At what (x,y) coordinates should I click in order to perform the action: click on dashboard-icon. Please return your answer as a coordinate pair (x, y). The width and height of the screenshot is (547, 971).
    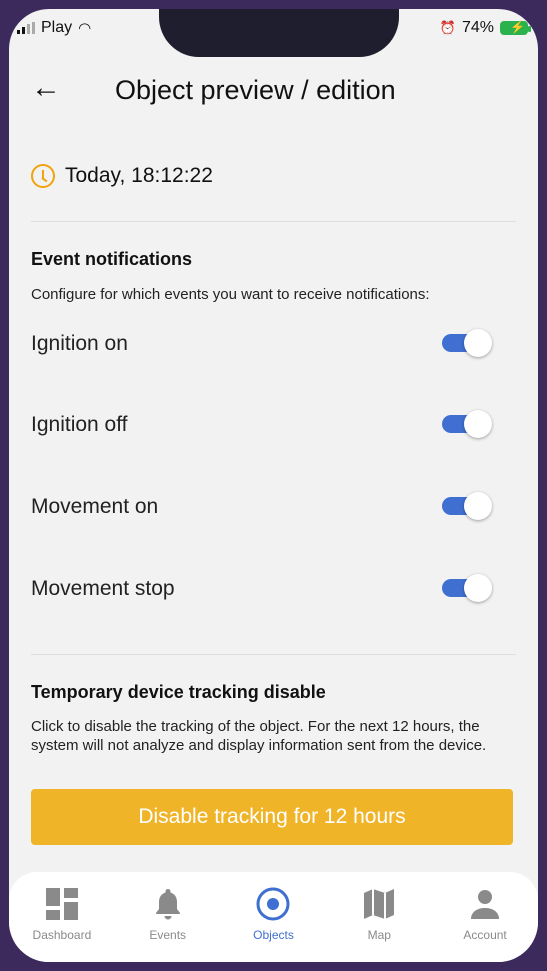
    Looking at the image, I should click on (61, 904).